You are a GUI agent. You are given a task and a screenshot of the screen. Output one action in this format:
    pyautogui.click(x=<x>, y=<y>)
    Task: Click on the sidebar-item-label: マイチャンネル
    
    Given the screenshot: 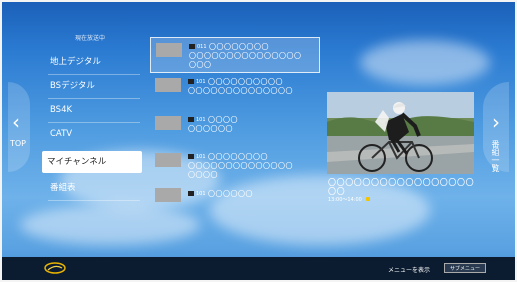 What is the action you would take?
    pyautogui.click(x=77, y=162)
    